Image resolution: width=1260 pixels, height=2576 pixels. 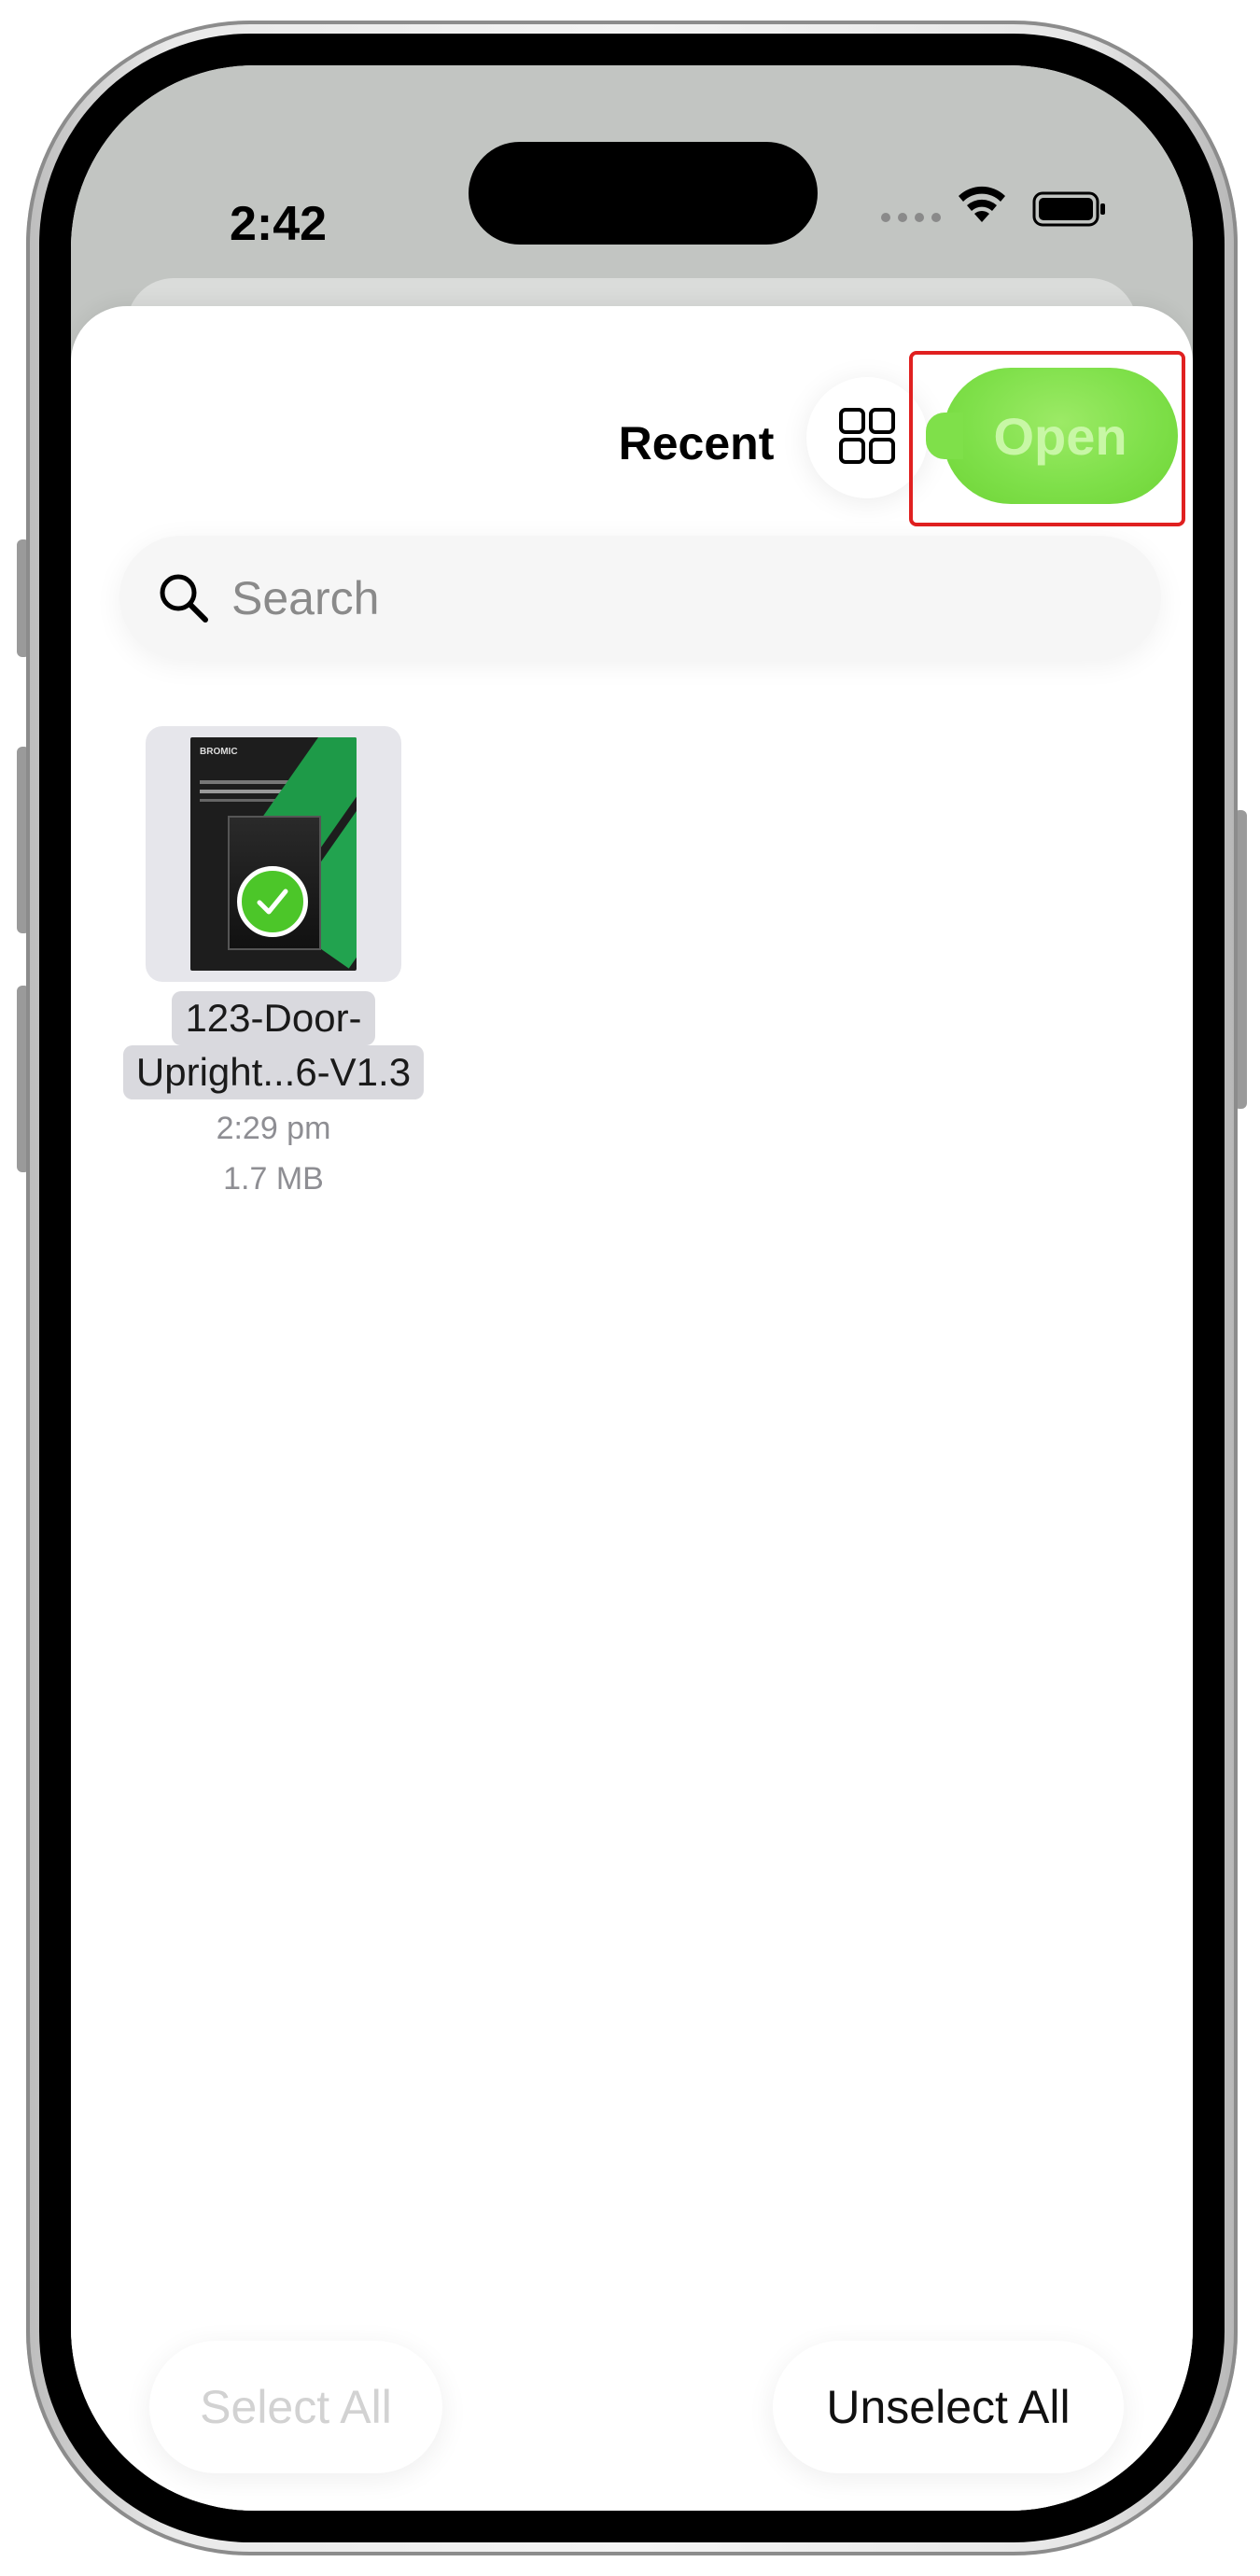 I want to click on file-thumbnail-tile: BROMIC, so click(x=273, y=854).